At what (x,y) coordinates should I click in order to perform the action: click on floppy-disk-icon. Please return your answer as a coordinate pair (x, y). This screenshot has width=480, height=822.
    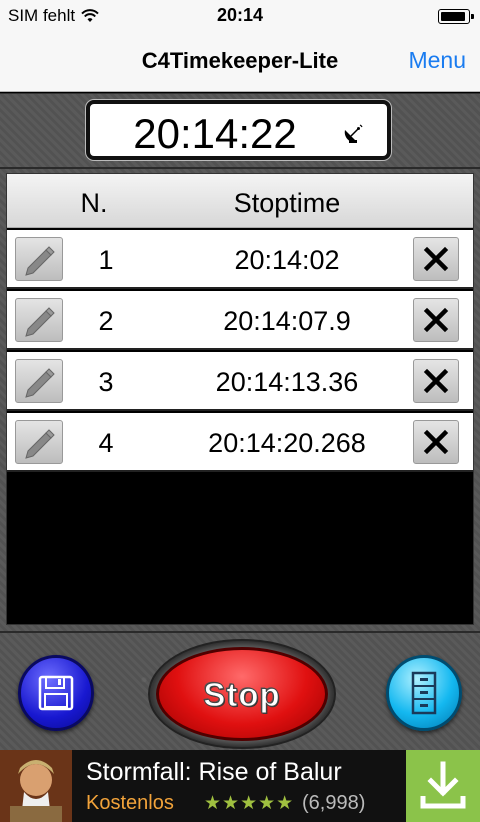
    Looking at the image, I should click on (56, 693).